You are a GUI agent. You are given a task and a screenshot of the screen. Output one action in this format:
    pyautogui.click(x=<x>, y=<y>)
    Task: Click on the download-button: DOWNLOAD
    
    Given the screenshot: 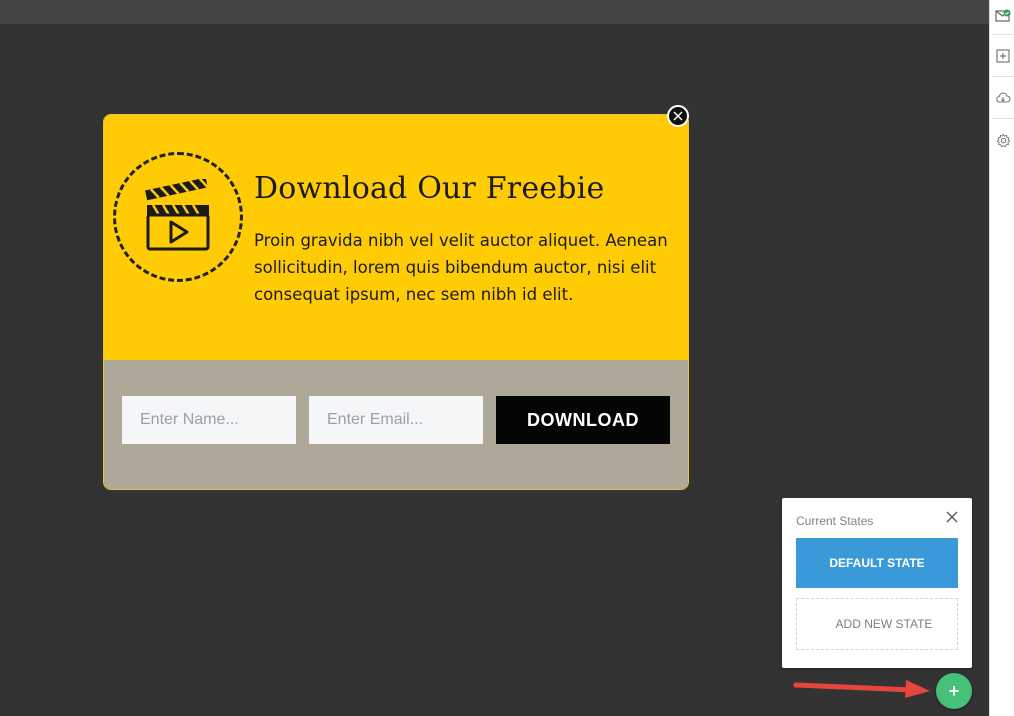 What is the action you would take?
    pyautogui.click(x=583, y=420)
    